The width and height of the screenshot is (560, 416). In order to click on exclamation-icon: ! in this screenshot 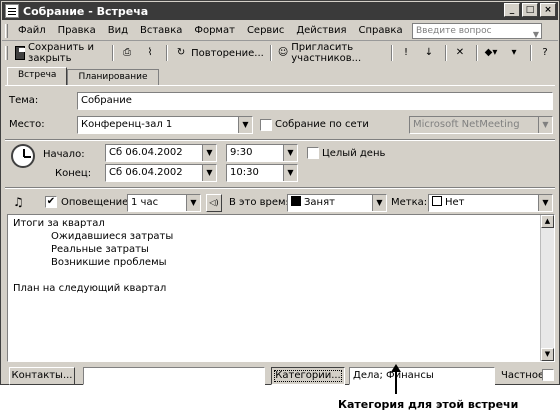, I will do `click(405, 52)`.